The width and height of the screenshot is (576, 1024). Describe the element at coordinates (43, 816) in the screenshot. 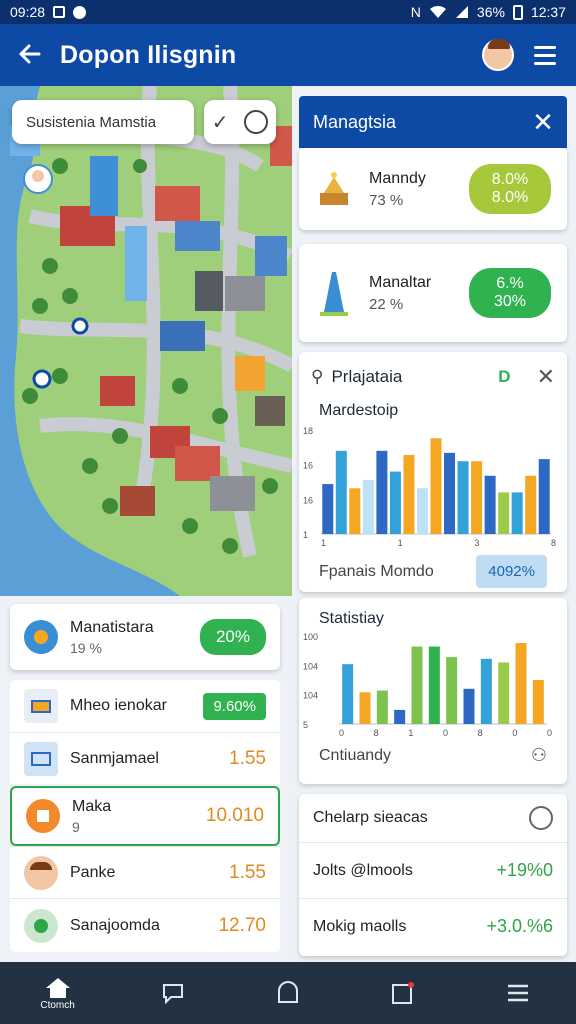

I see `home-badge-icon` at that location.